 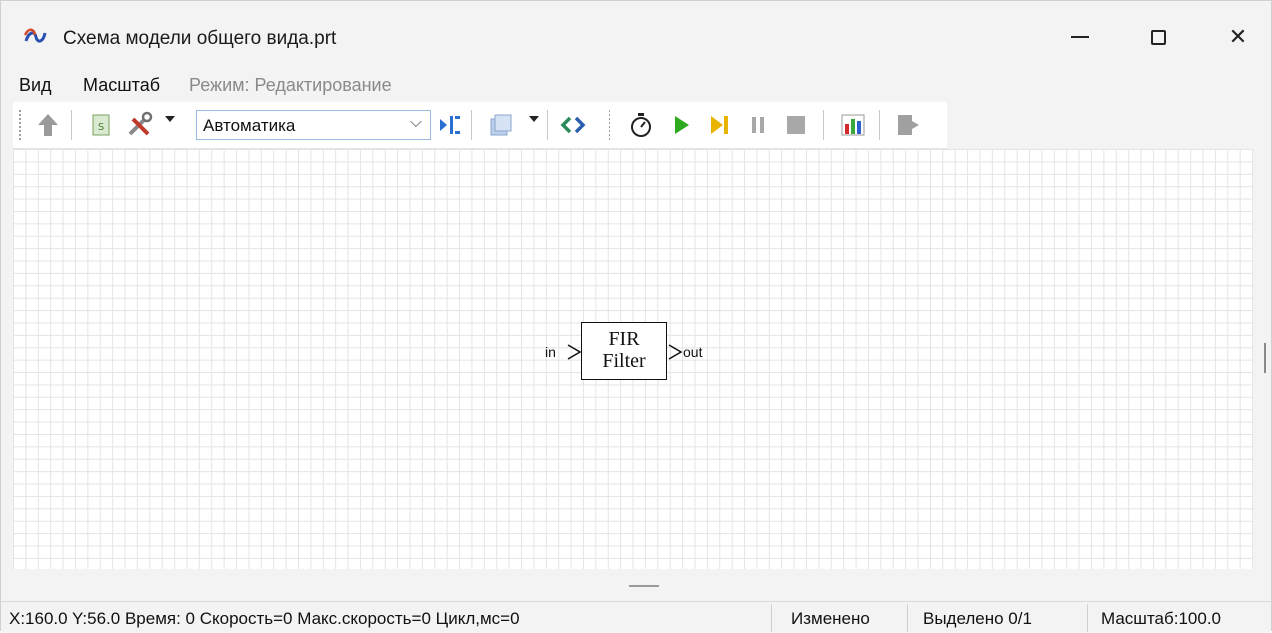 I want to click on title-bar: Схема модели общего вида.prt ✕, so click(x=636, y=35).